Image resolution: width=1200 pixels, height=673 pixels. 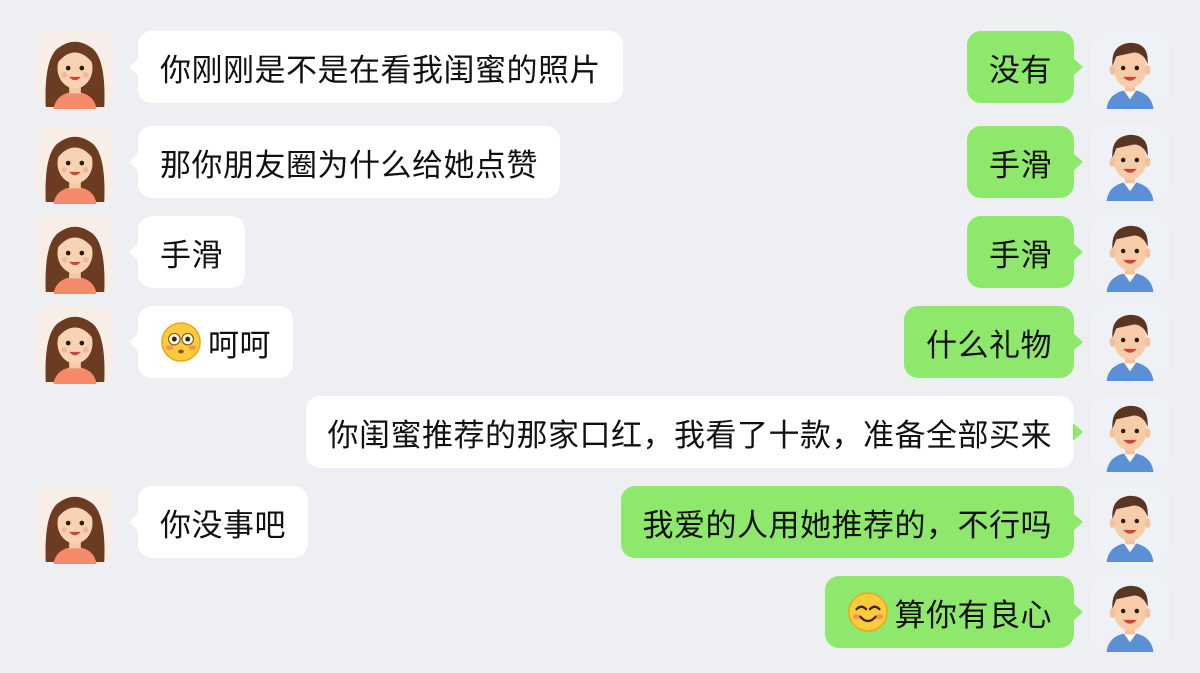 What do you see at coordinates (989, 345) in the screenshot?
I see `message-text: 什么礼物` at bounding box center [989, 345].